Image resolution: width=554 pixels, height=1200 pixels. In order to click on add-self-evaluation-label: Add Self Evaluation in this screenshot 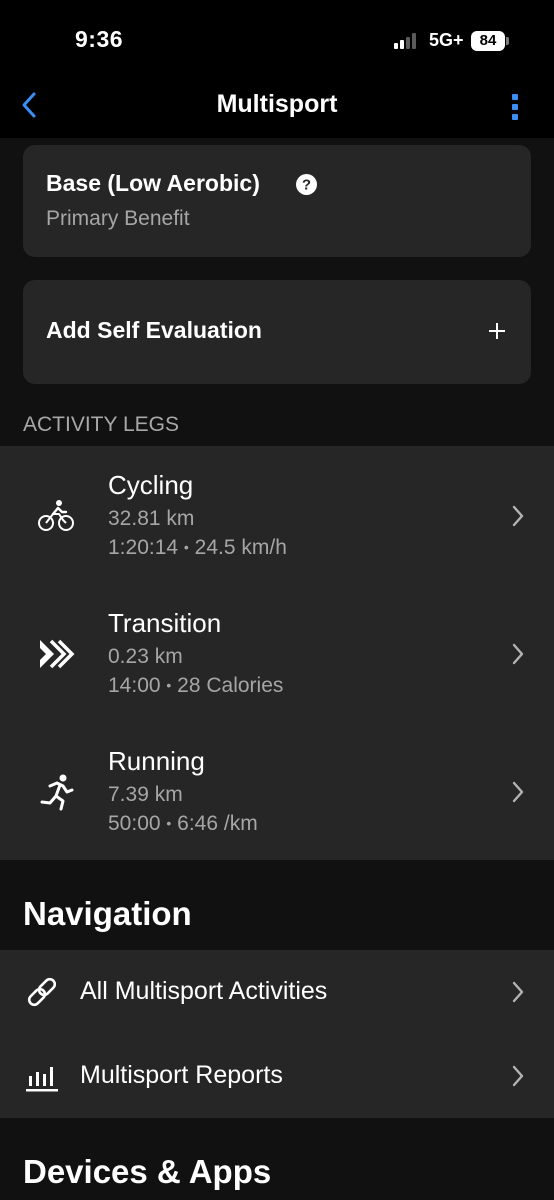, I will do `click(154, 330)`.